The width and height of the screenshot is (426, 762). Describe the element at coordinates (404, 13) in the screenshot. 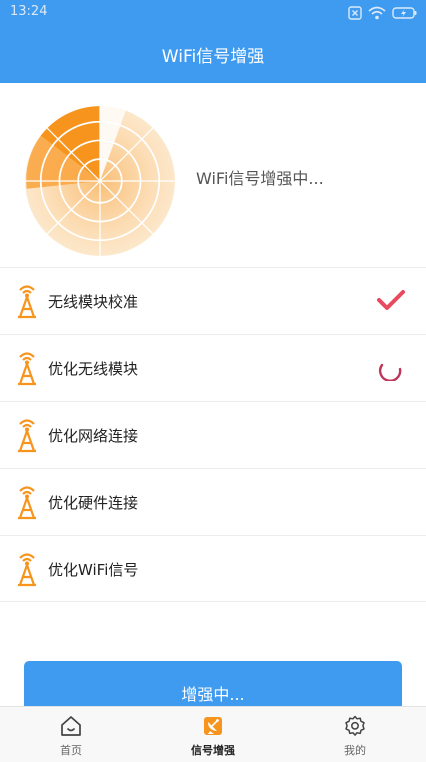

I see `battery-charging-icon` at that location.